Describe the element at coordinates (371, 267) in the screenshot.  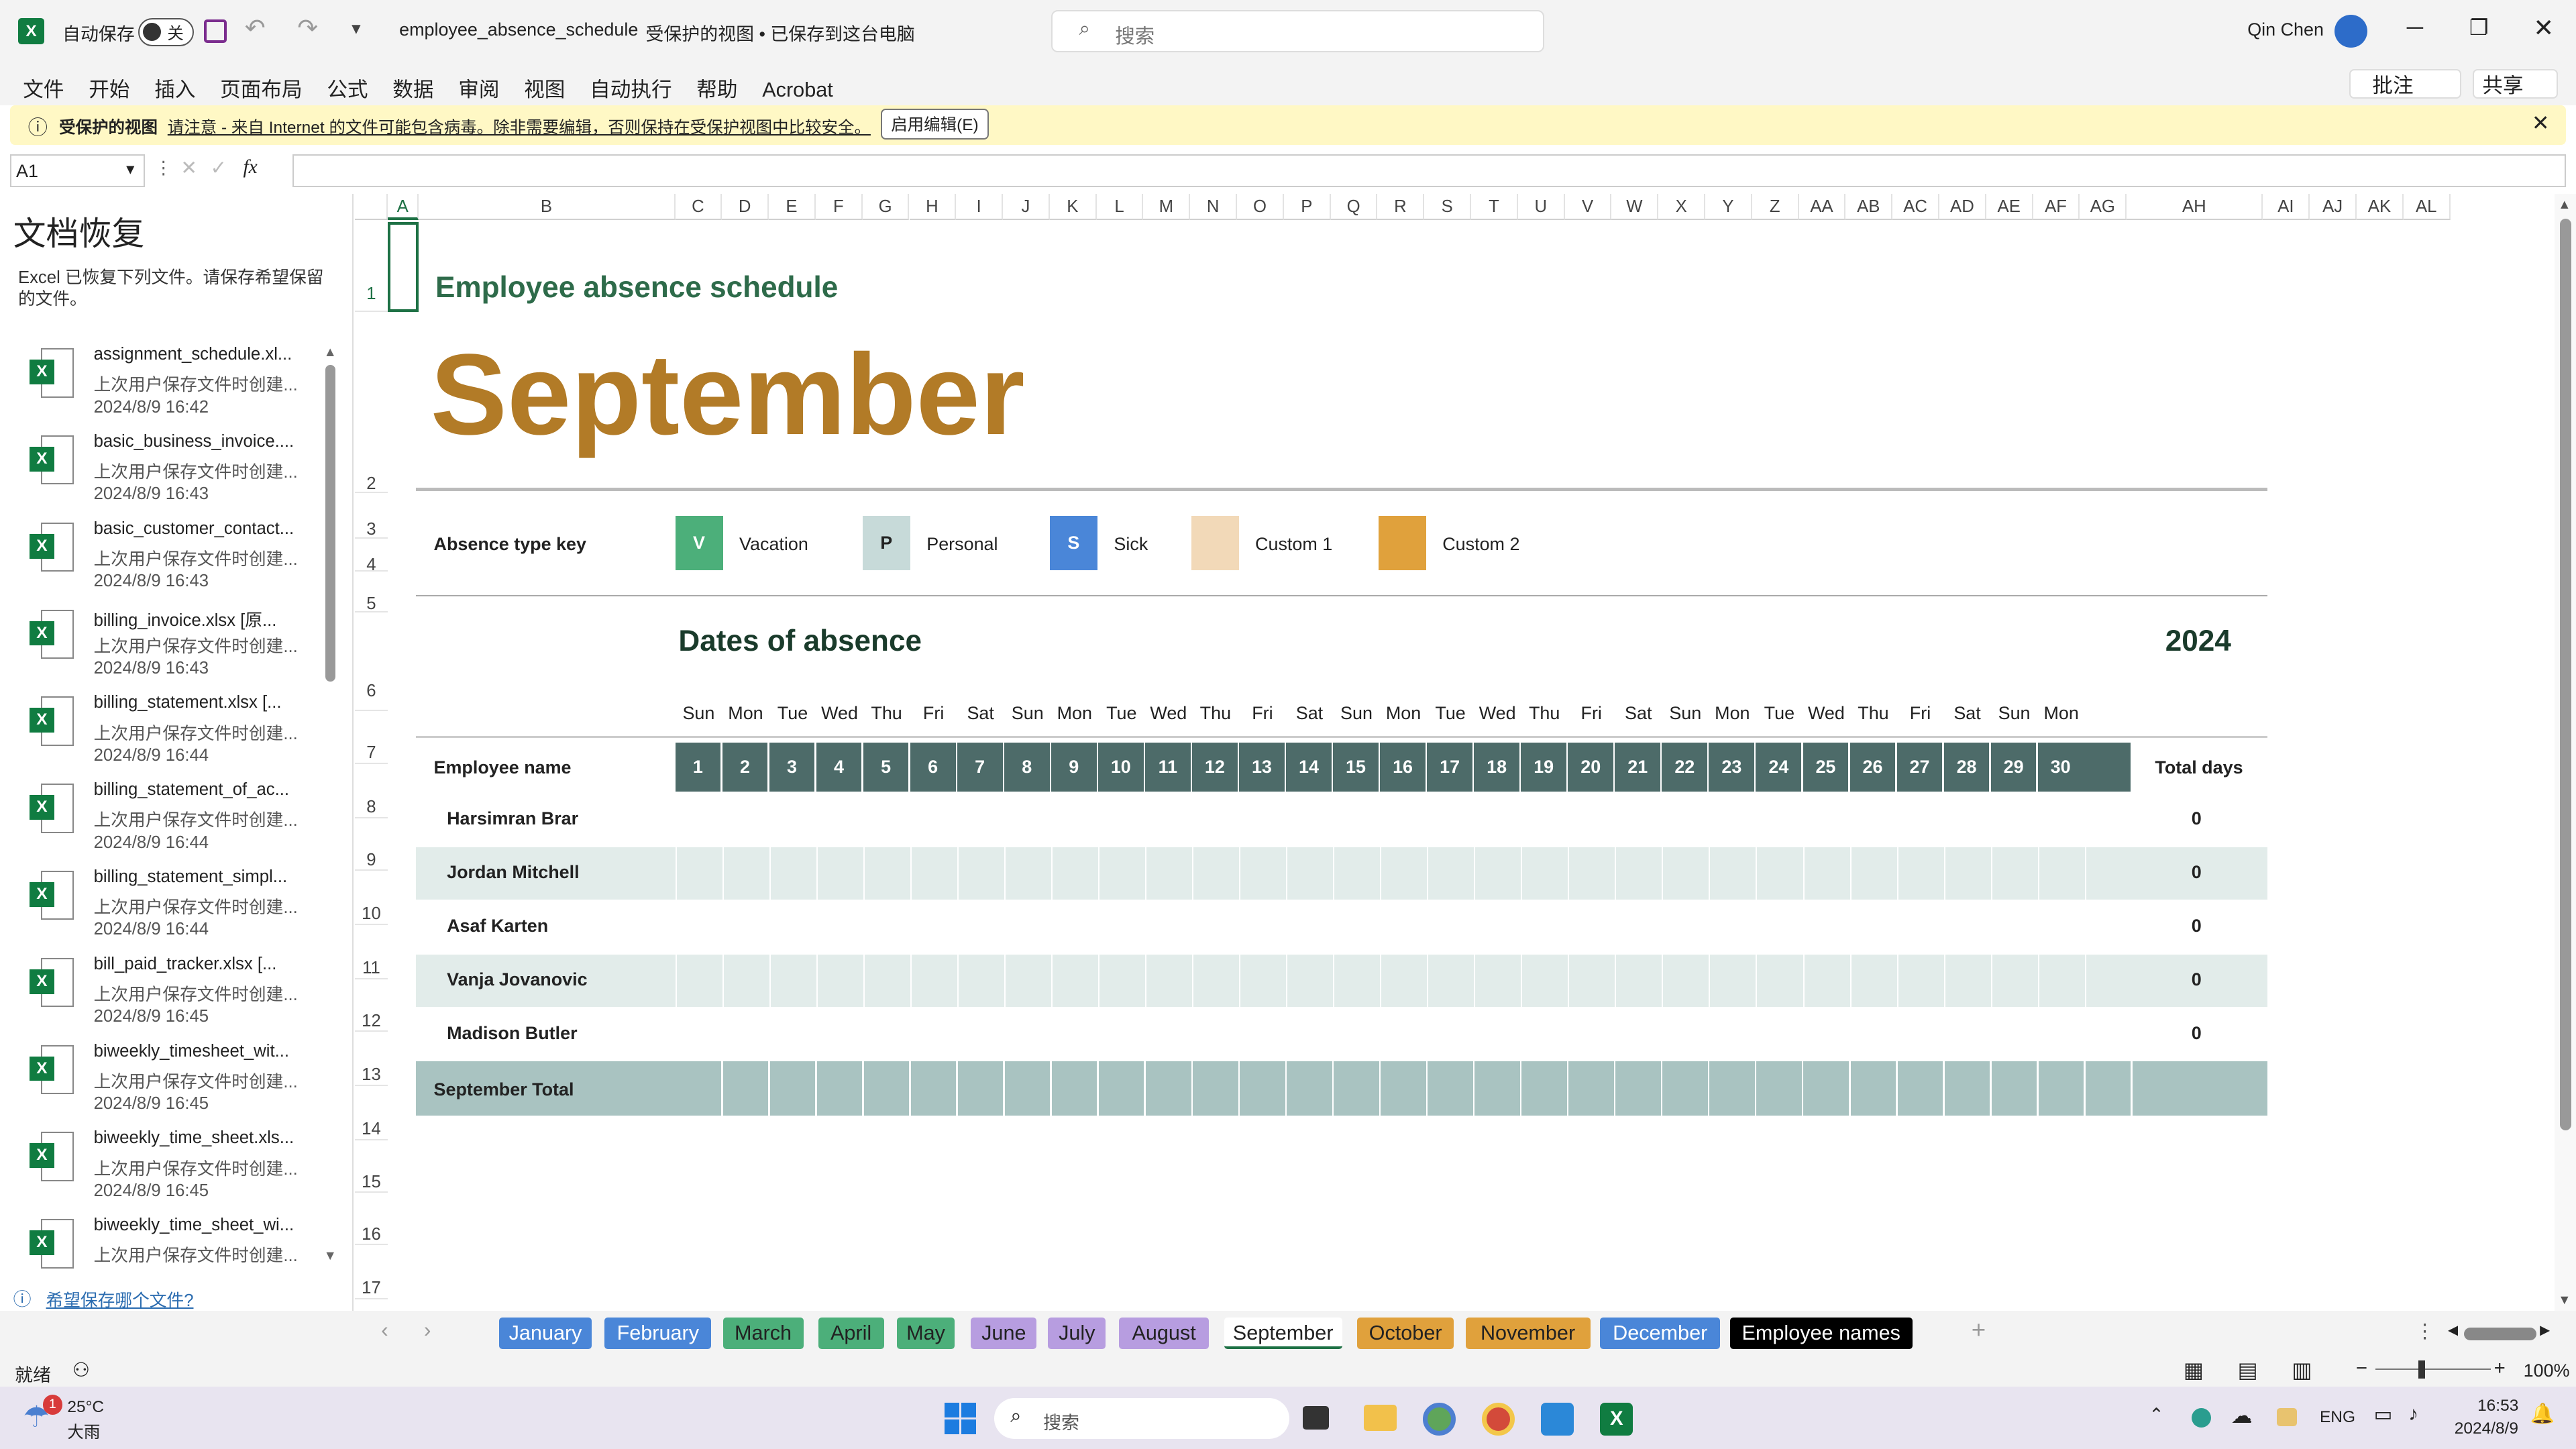
I see `row-header: 1` at that location.